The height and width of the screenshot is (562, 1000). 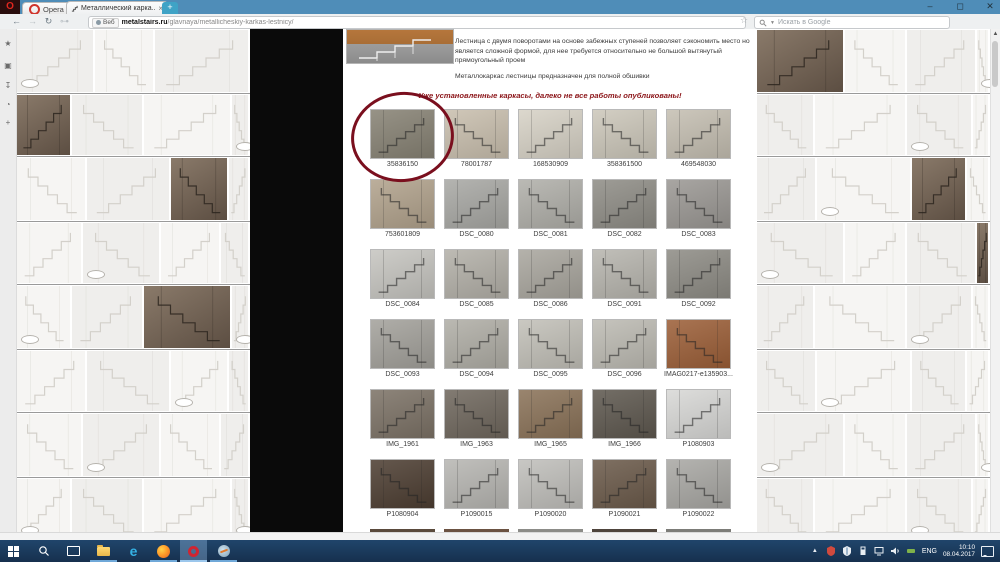 What do you see at coordinates (64, 21) in the screenshot?
I see `turbo-icon: ⊶` at bounding box center [64, 21].